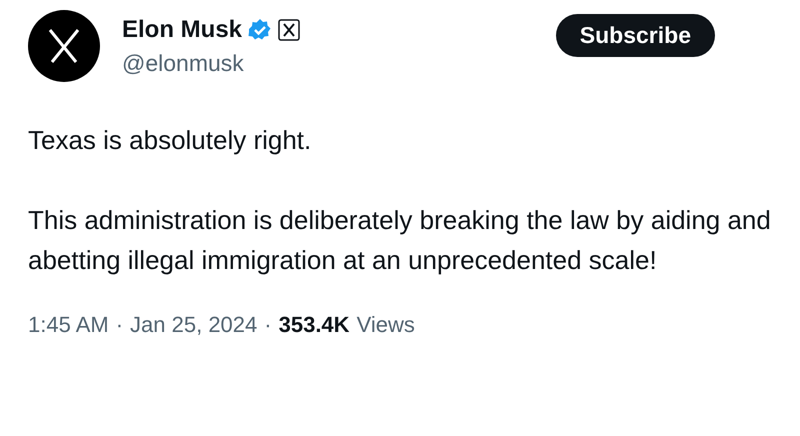 This screenshot has width=800, height=436. Describe the element at coordinates (385, 325) in the screenshot. I see `views-label: Views` at that location.